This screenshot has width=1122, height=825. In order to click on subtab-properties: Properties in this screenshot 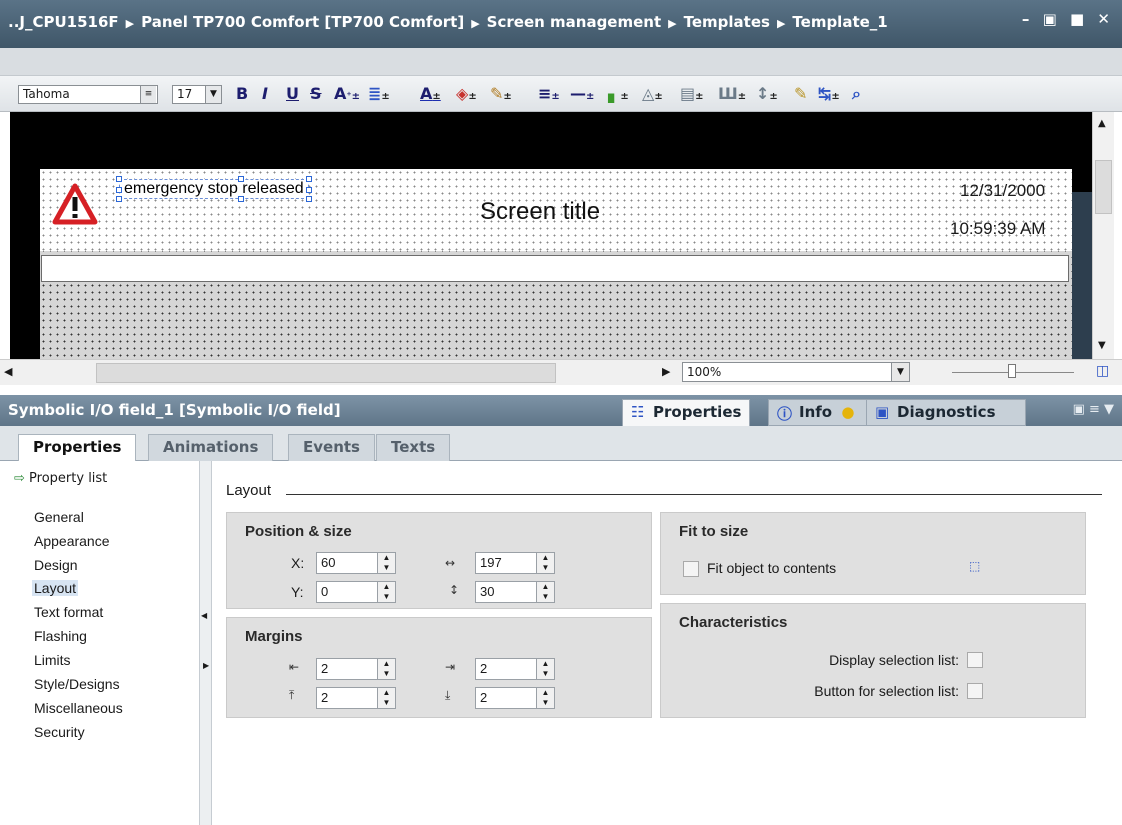, I will do `click(77, 447)`.